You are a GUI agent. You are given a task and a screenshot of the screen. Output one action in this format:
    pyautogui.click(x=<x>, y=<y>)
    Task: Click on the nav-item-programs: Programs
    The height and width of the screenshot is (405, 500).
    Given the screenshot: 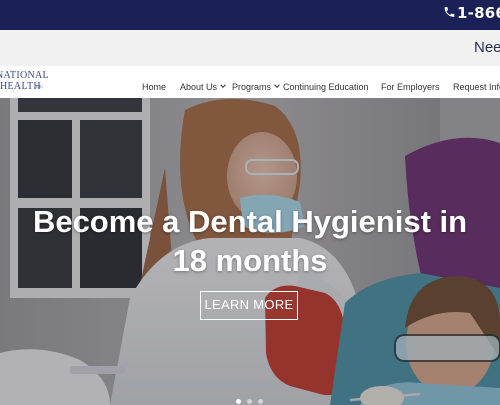 What is the action you would take?
    pyautogui.click(x=256, y=87)
    